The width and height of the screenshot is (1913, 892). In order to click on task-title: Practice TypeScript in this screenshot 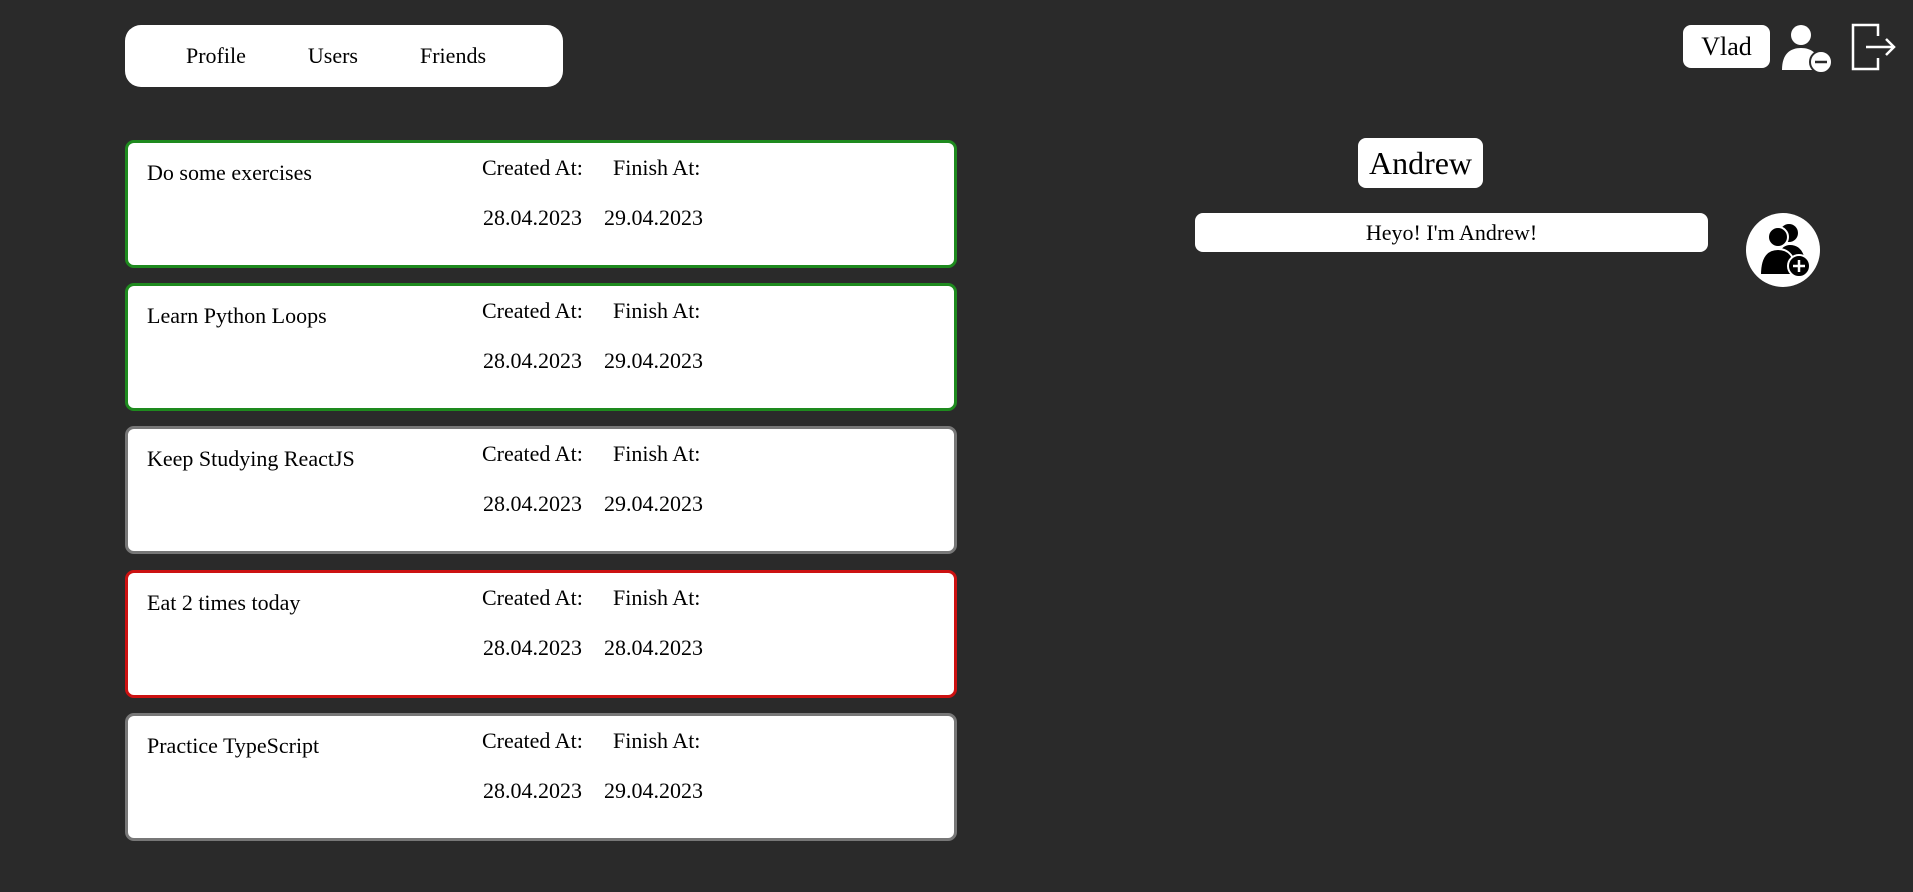, I will do `click(233, 745)`.